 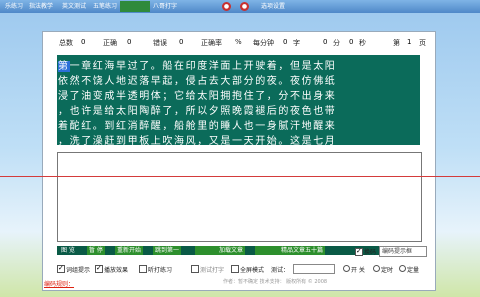 I want to click on sound-checkbox, so click(x=99, y=268).